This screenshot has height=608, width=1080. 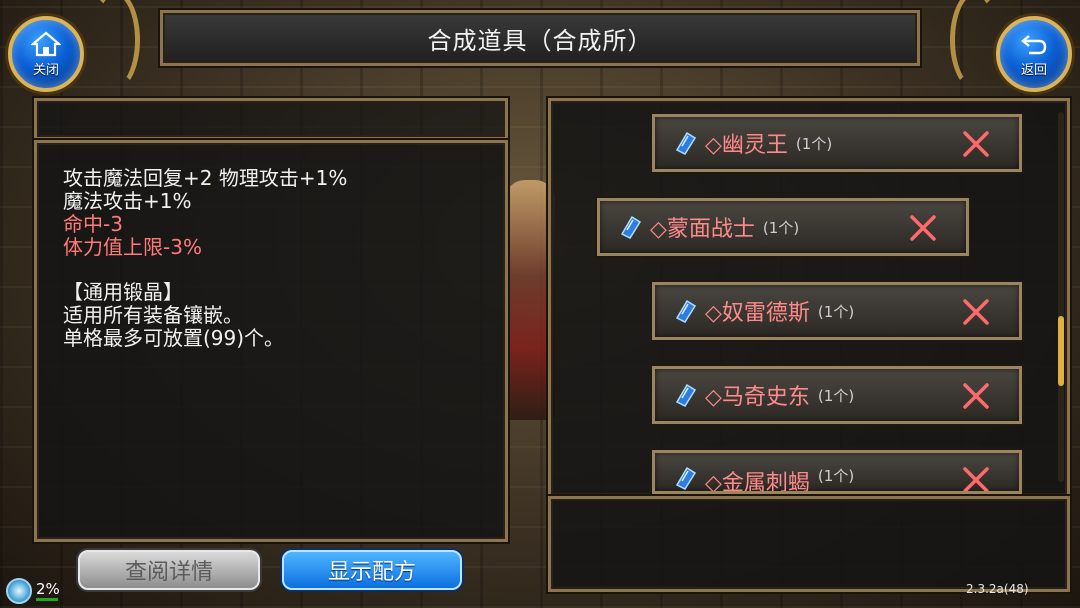 I want to click on progress-percent: 2%, so click(x=48, y=589).